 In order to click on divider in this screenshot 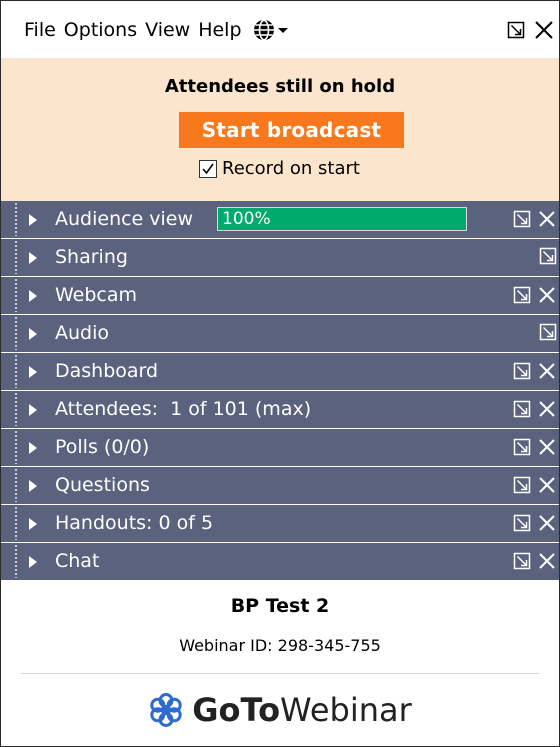, I will do `click(280, 673)`.